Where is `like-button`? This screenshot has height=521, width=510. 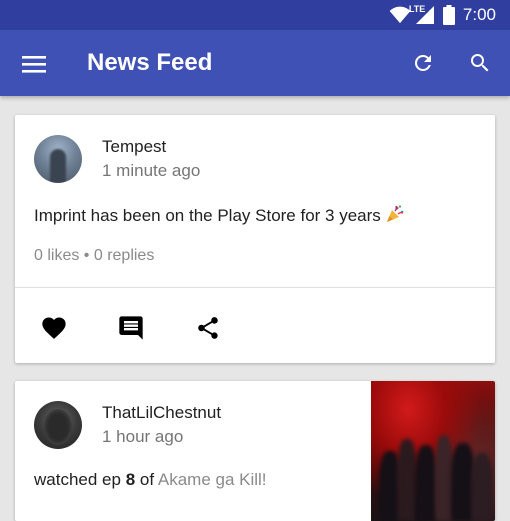 like-button is located at coordinates (54, 328).